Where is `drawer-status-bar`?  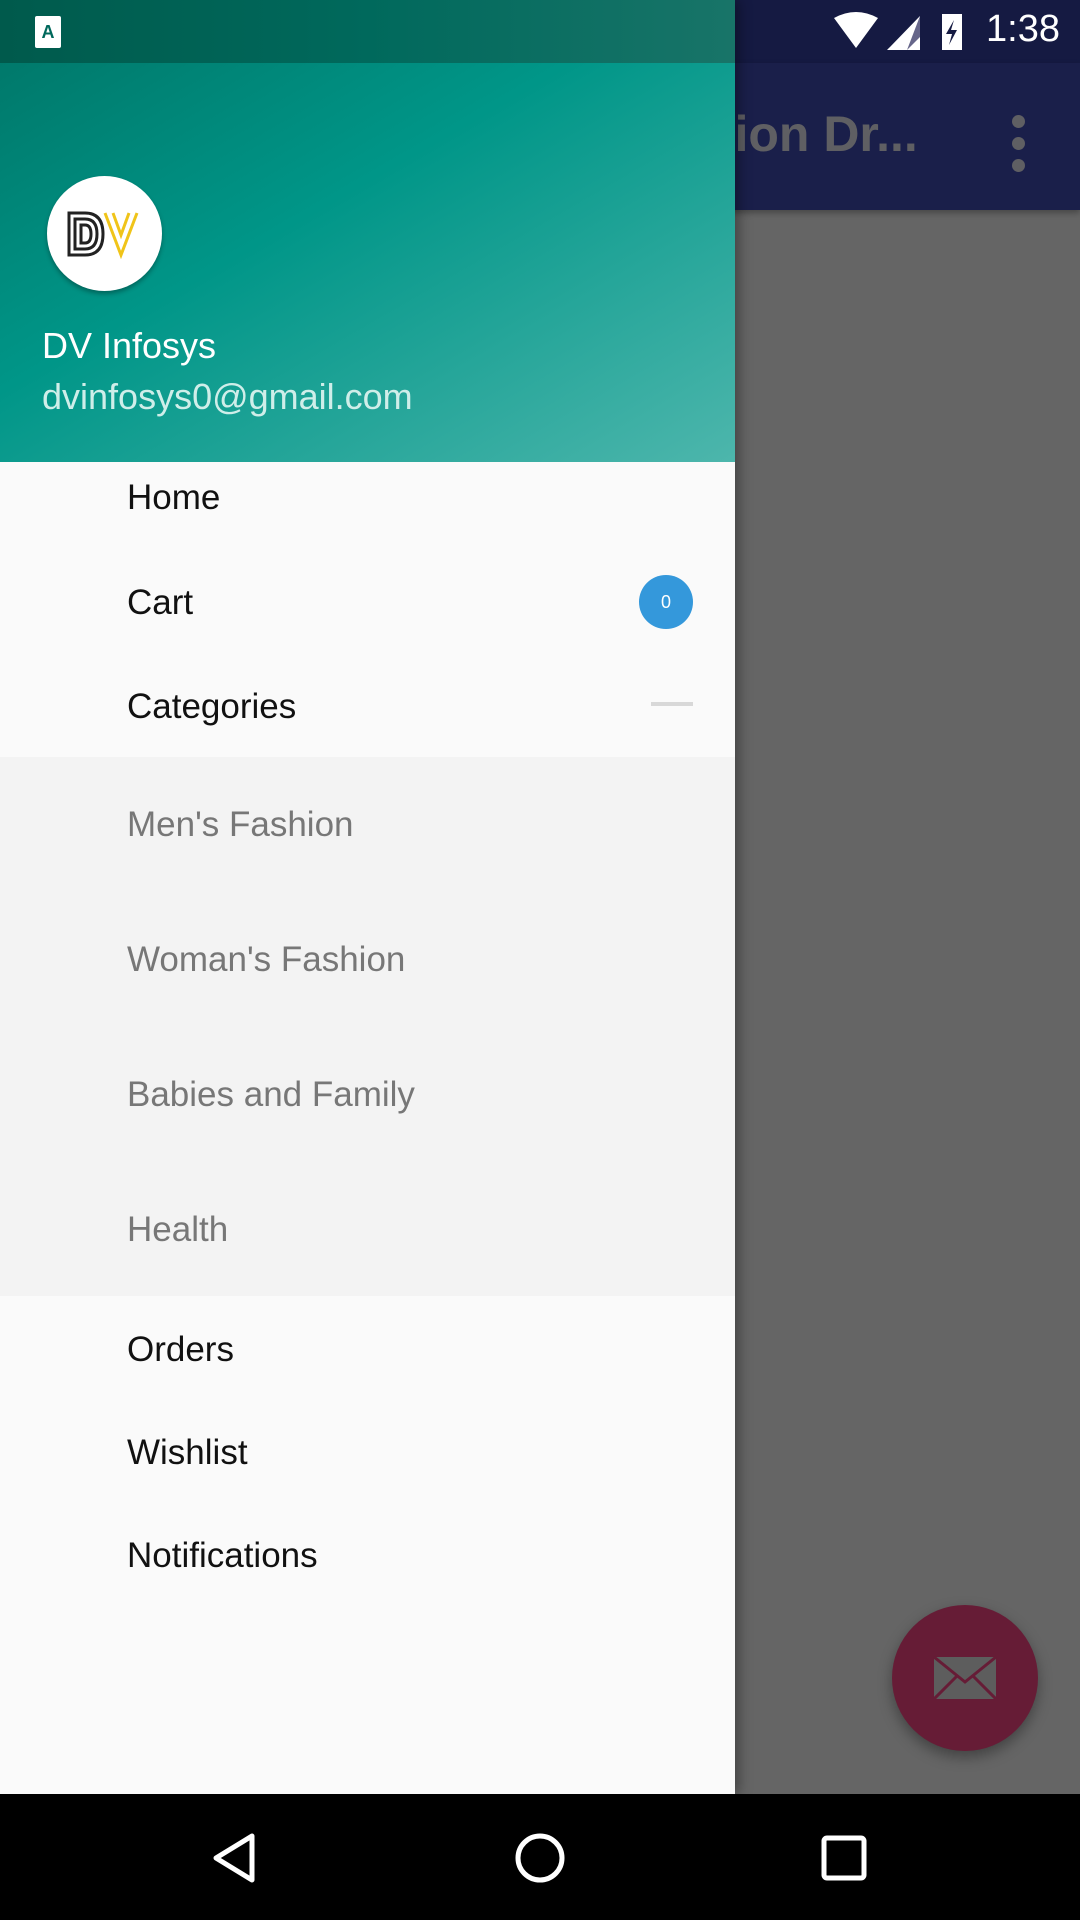
drawer-status-bar is located at coordinates (367, 31).